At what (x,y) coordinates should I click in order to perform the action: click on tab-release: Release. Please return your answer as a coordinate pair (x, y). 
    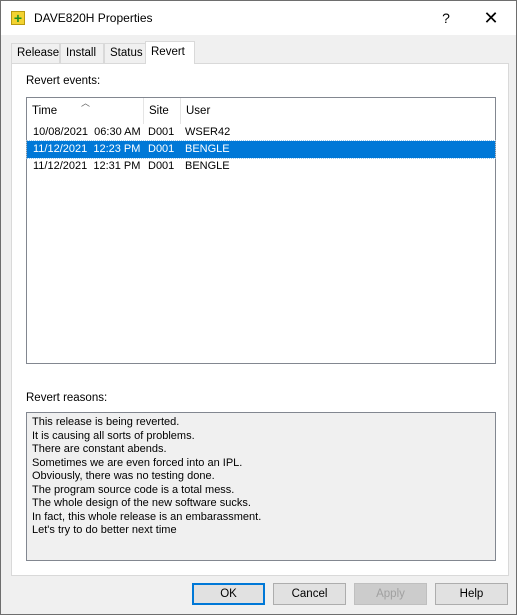
    Looking at the image, I should click on (35, 53).